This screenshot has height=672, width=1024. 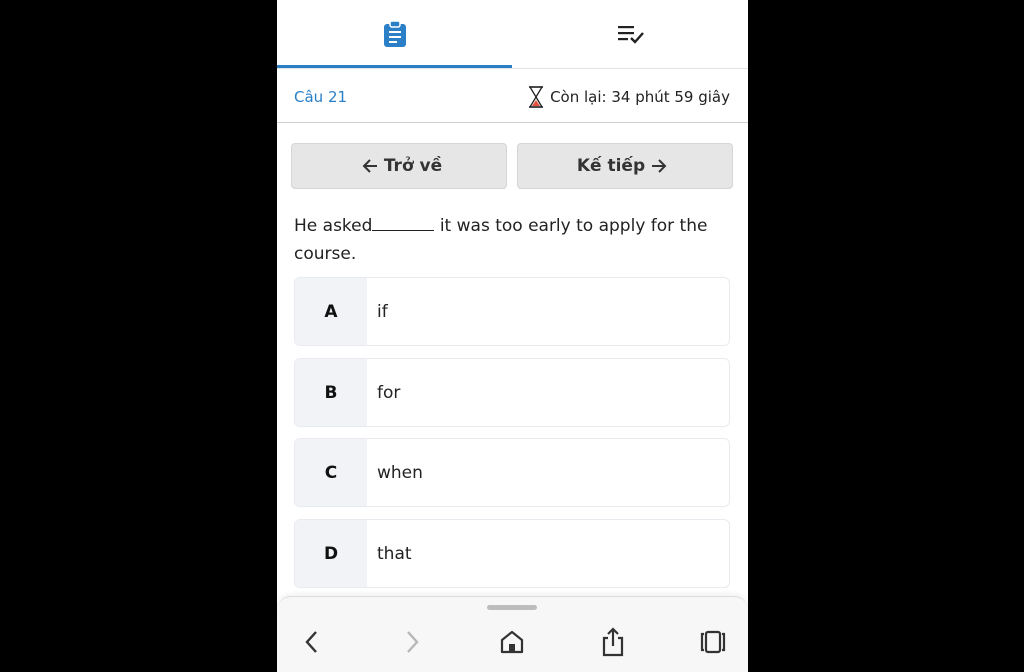 I want to click on arrow-right-icon, so click(x=659, y=166).